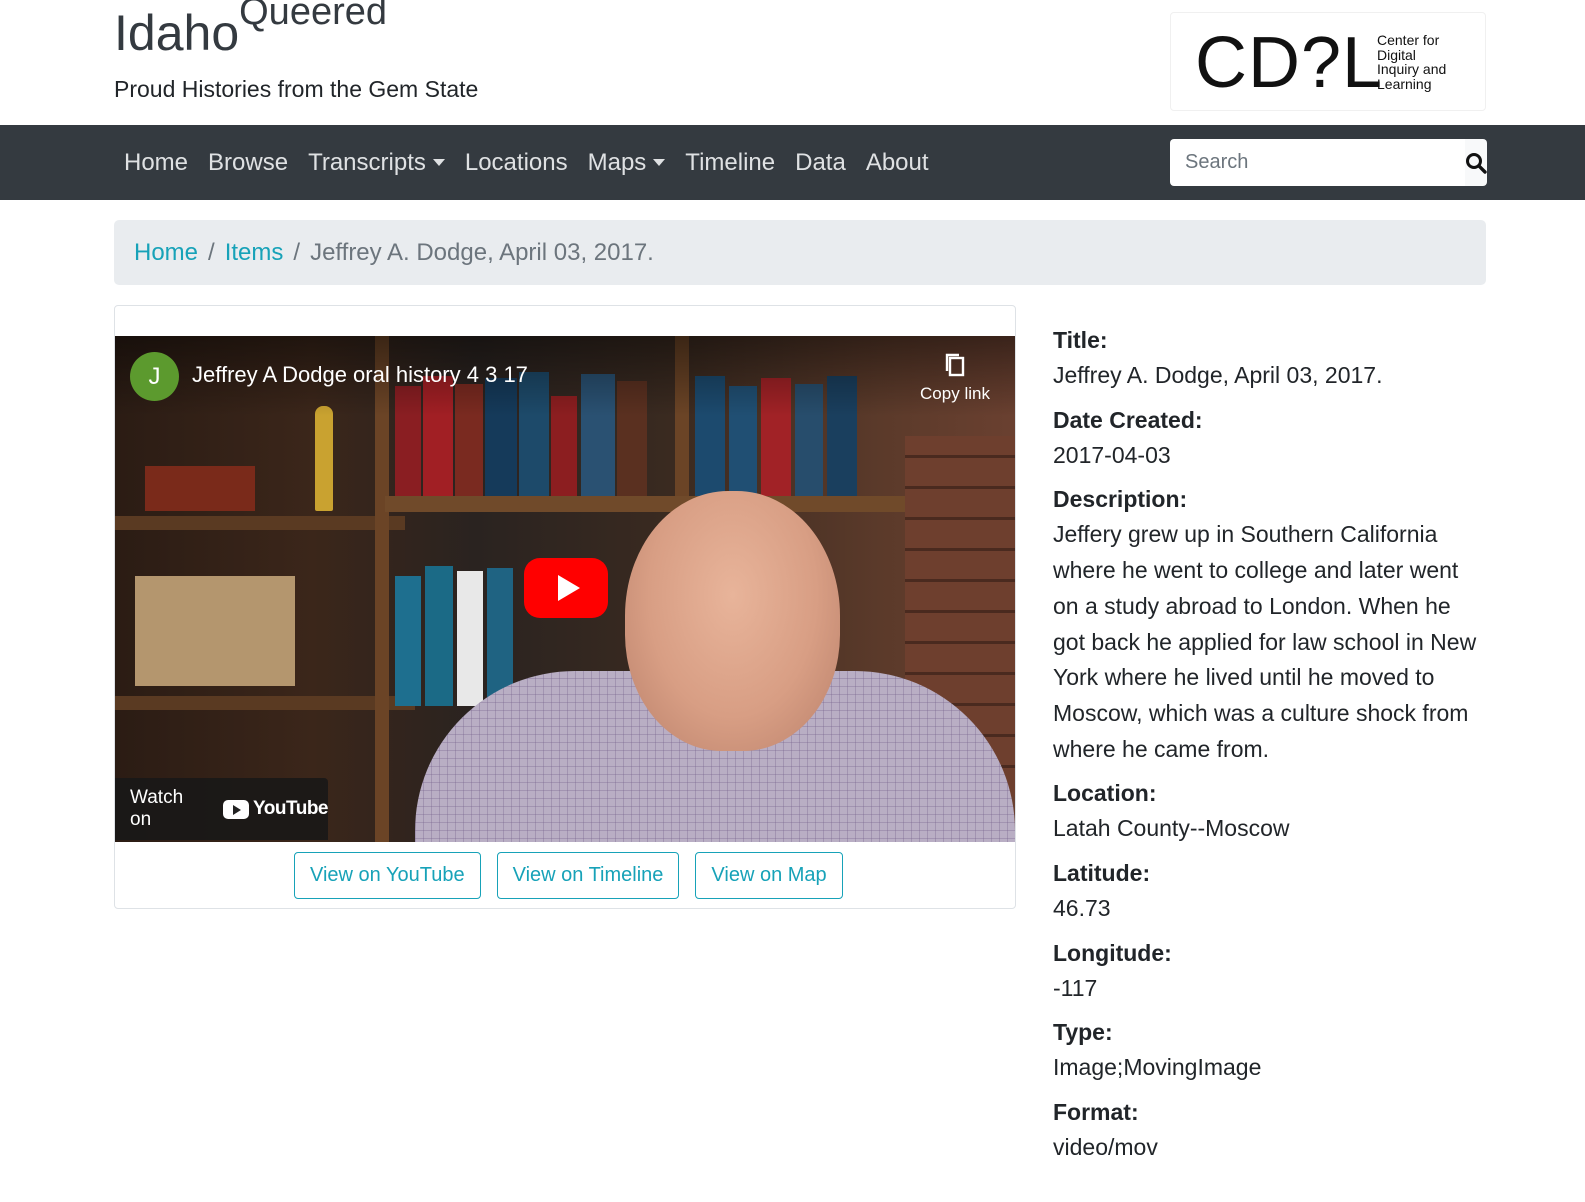 Image resolution: width=1585 pixels, height=1202 pixels. I want to click on nav-timeline-label: Timeline, so click(730, 162).